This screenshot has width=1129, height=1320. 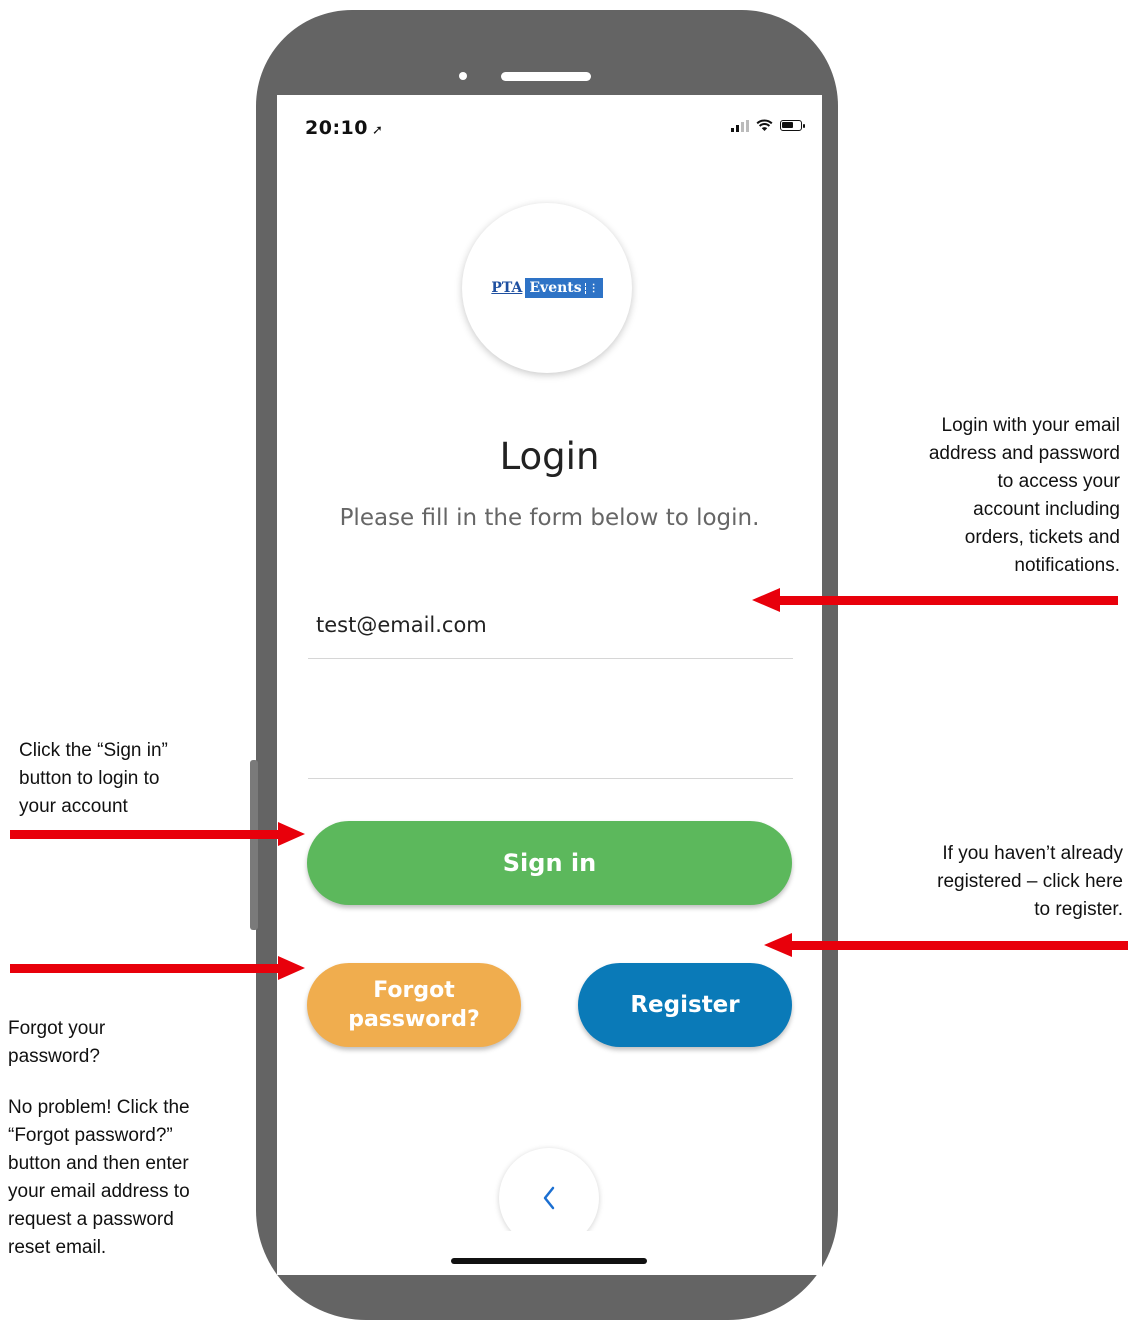 What do you see at coordinates (91, 1219) in the screenshot?
I see `annotation-line: request a password` at bounding box center [91, 1219].